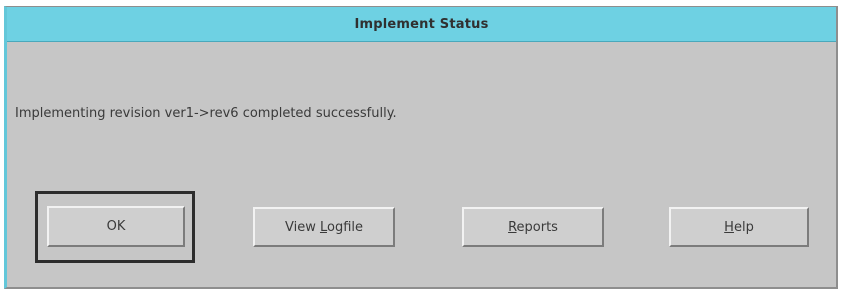 This screenshot has height=295, width=843. I want to click on help-button: Help, so click(739, 227).